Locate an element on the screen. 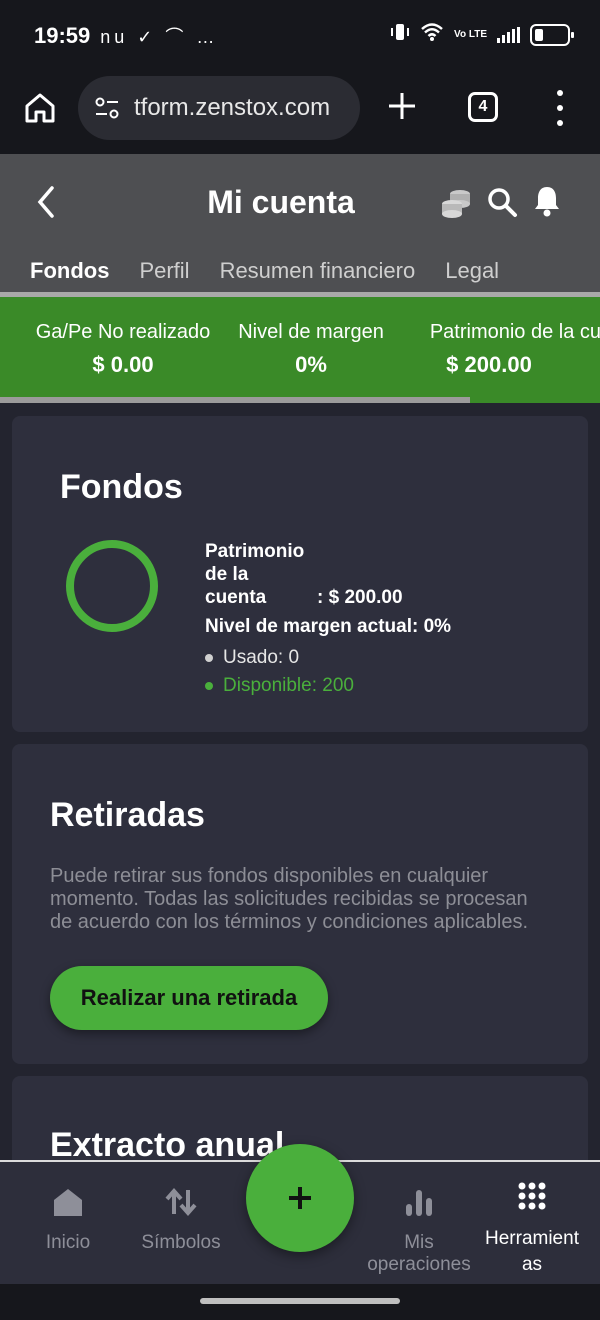  nav-simbolos: Símbolos is located at coordinates (181, 1208).